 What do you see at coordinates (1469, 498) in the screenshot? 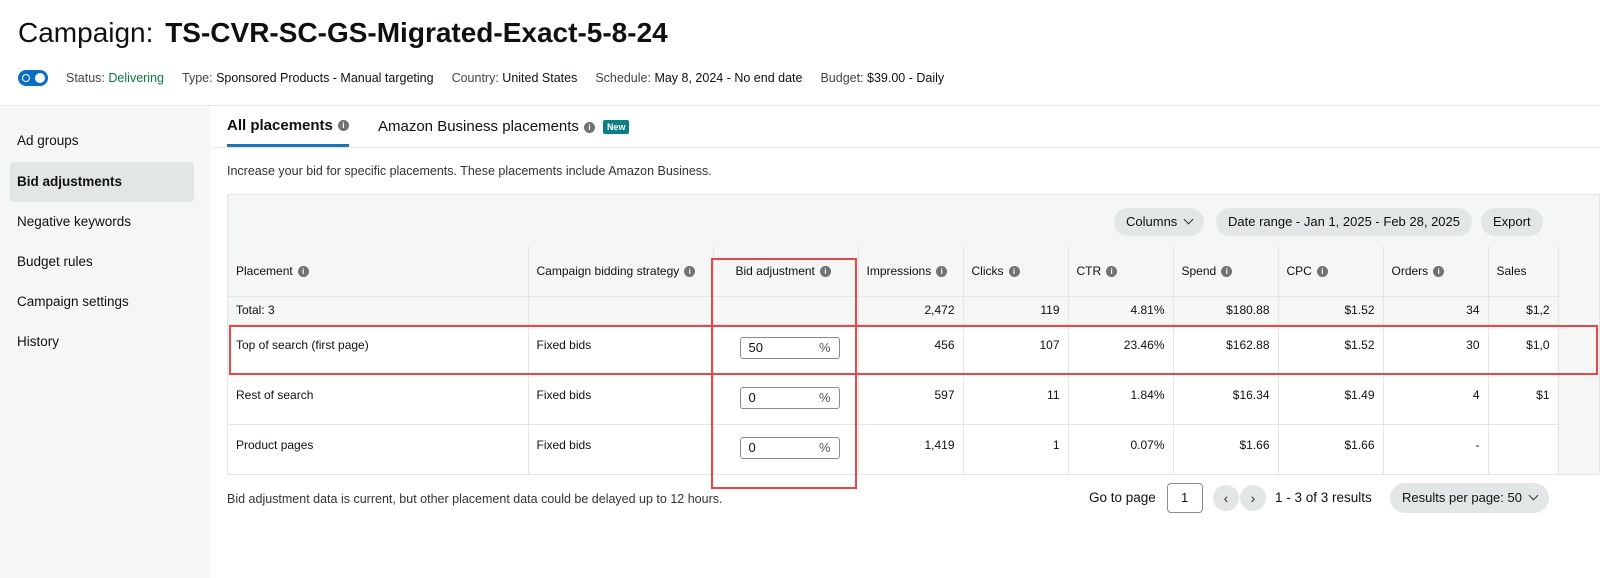
I see `results-per-page-select: Results per page: 50` at bounding box center [1469, 498].